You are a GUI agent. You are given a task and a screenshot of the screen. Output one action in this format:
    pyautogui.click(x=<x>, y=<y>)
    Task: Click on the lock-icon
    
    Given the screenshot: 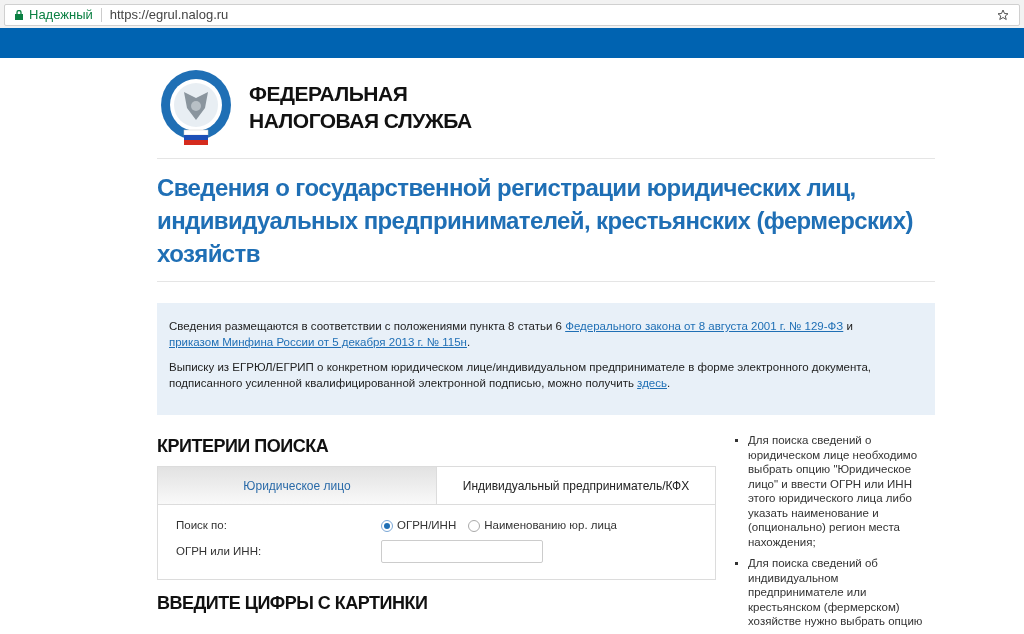 What is the action you would take?
    pyautogui.click(x=19, y=15)
    